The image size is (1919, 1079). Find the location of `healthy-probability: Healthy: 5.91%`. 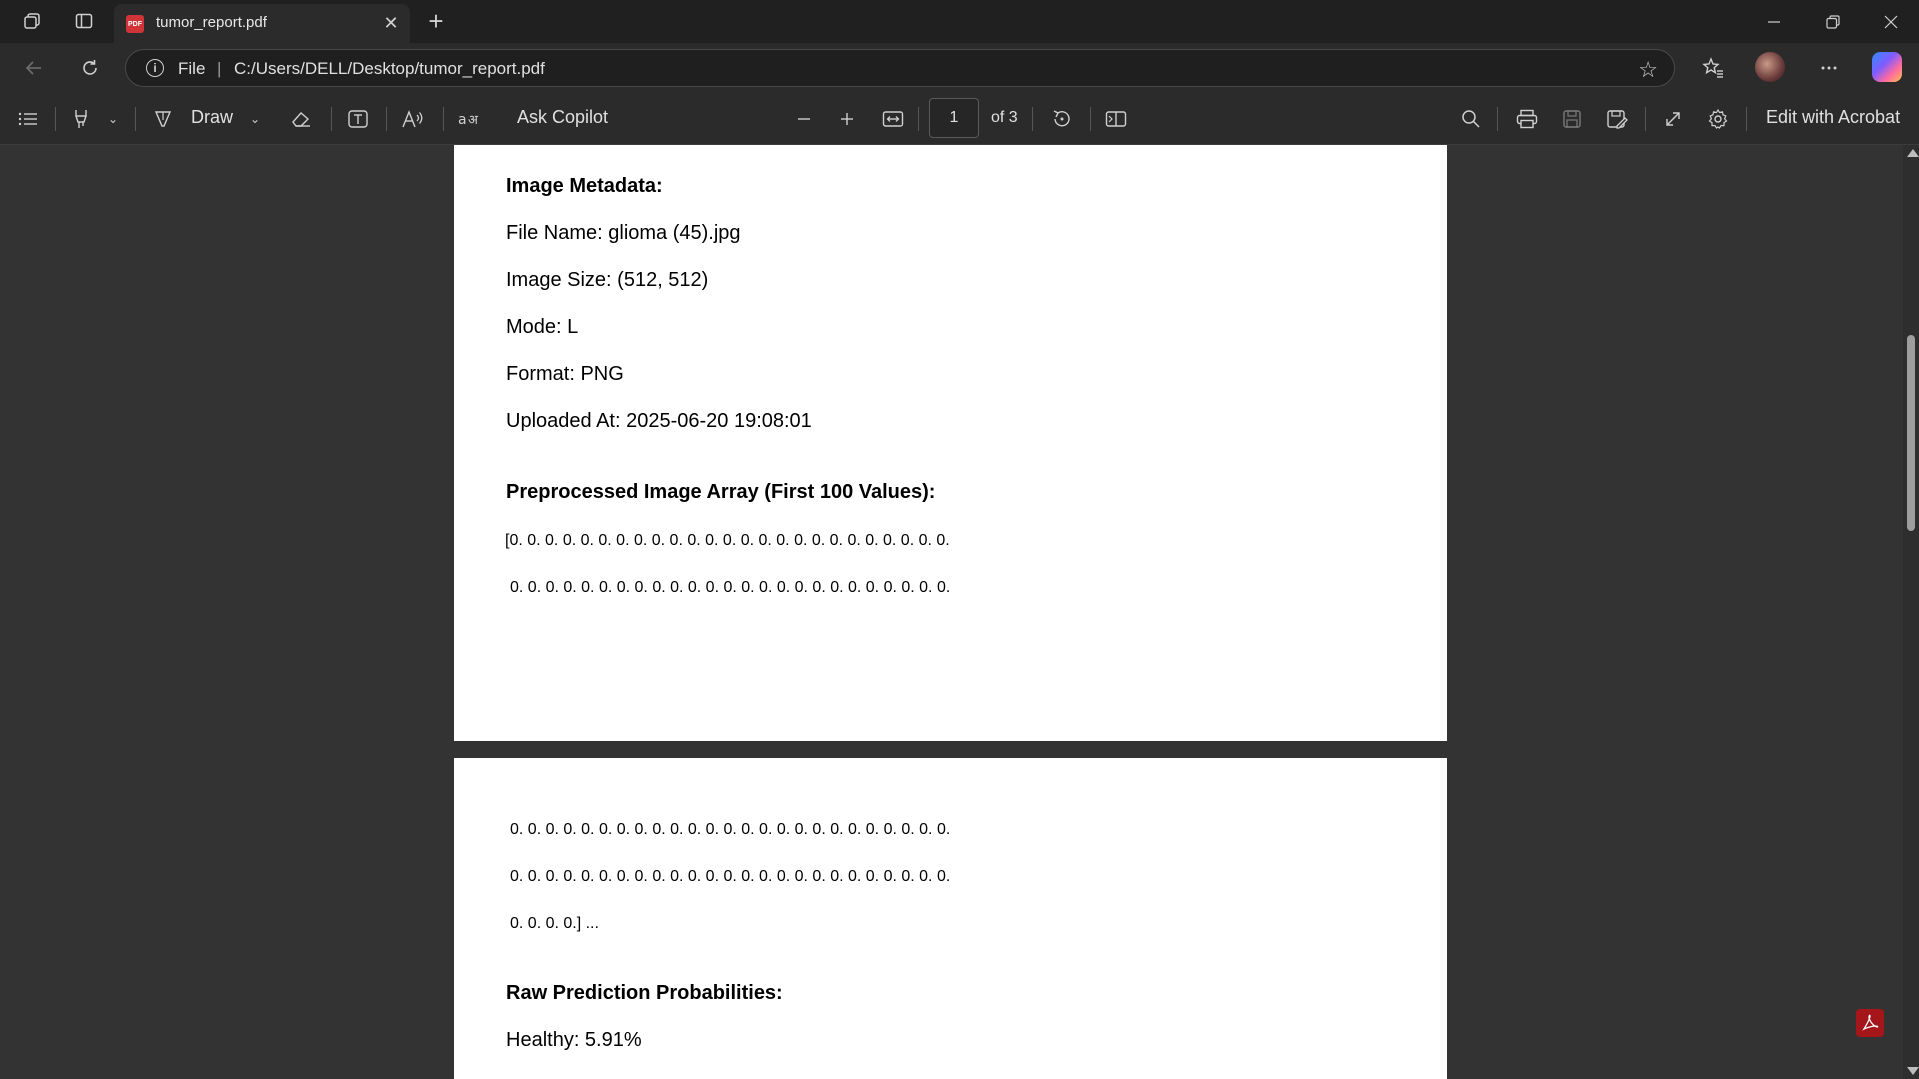

healthy-probability: Healthy: 5.91% is located at coordinates (574, 1040).